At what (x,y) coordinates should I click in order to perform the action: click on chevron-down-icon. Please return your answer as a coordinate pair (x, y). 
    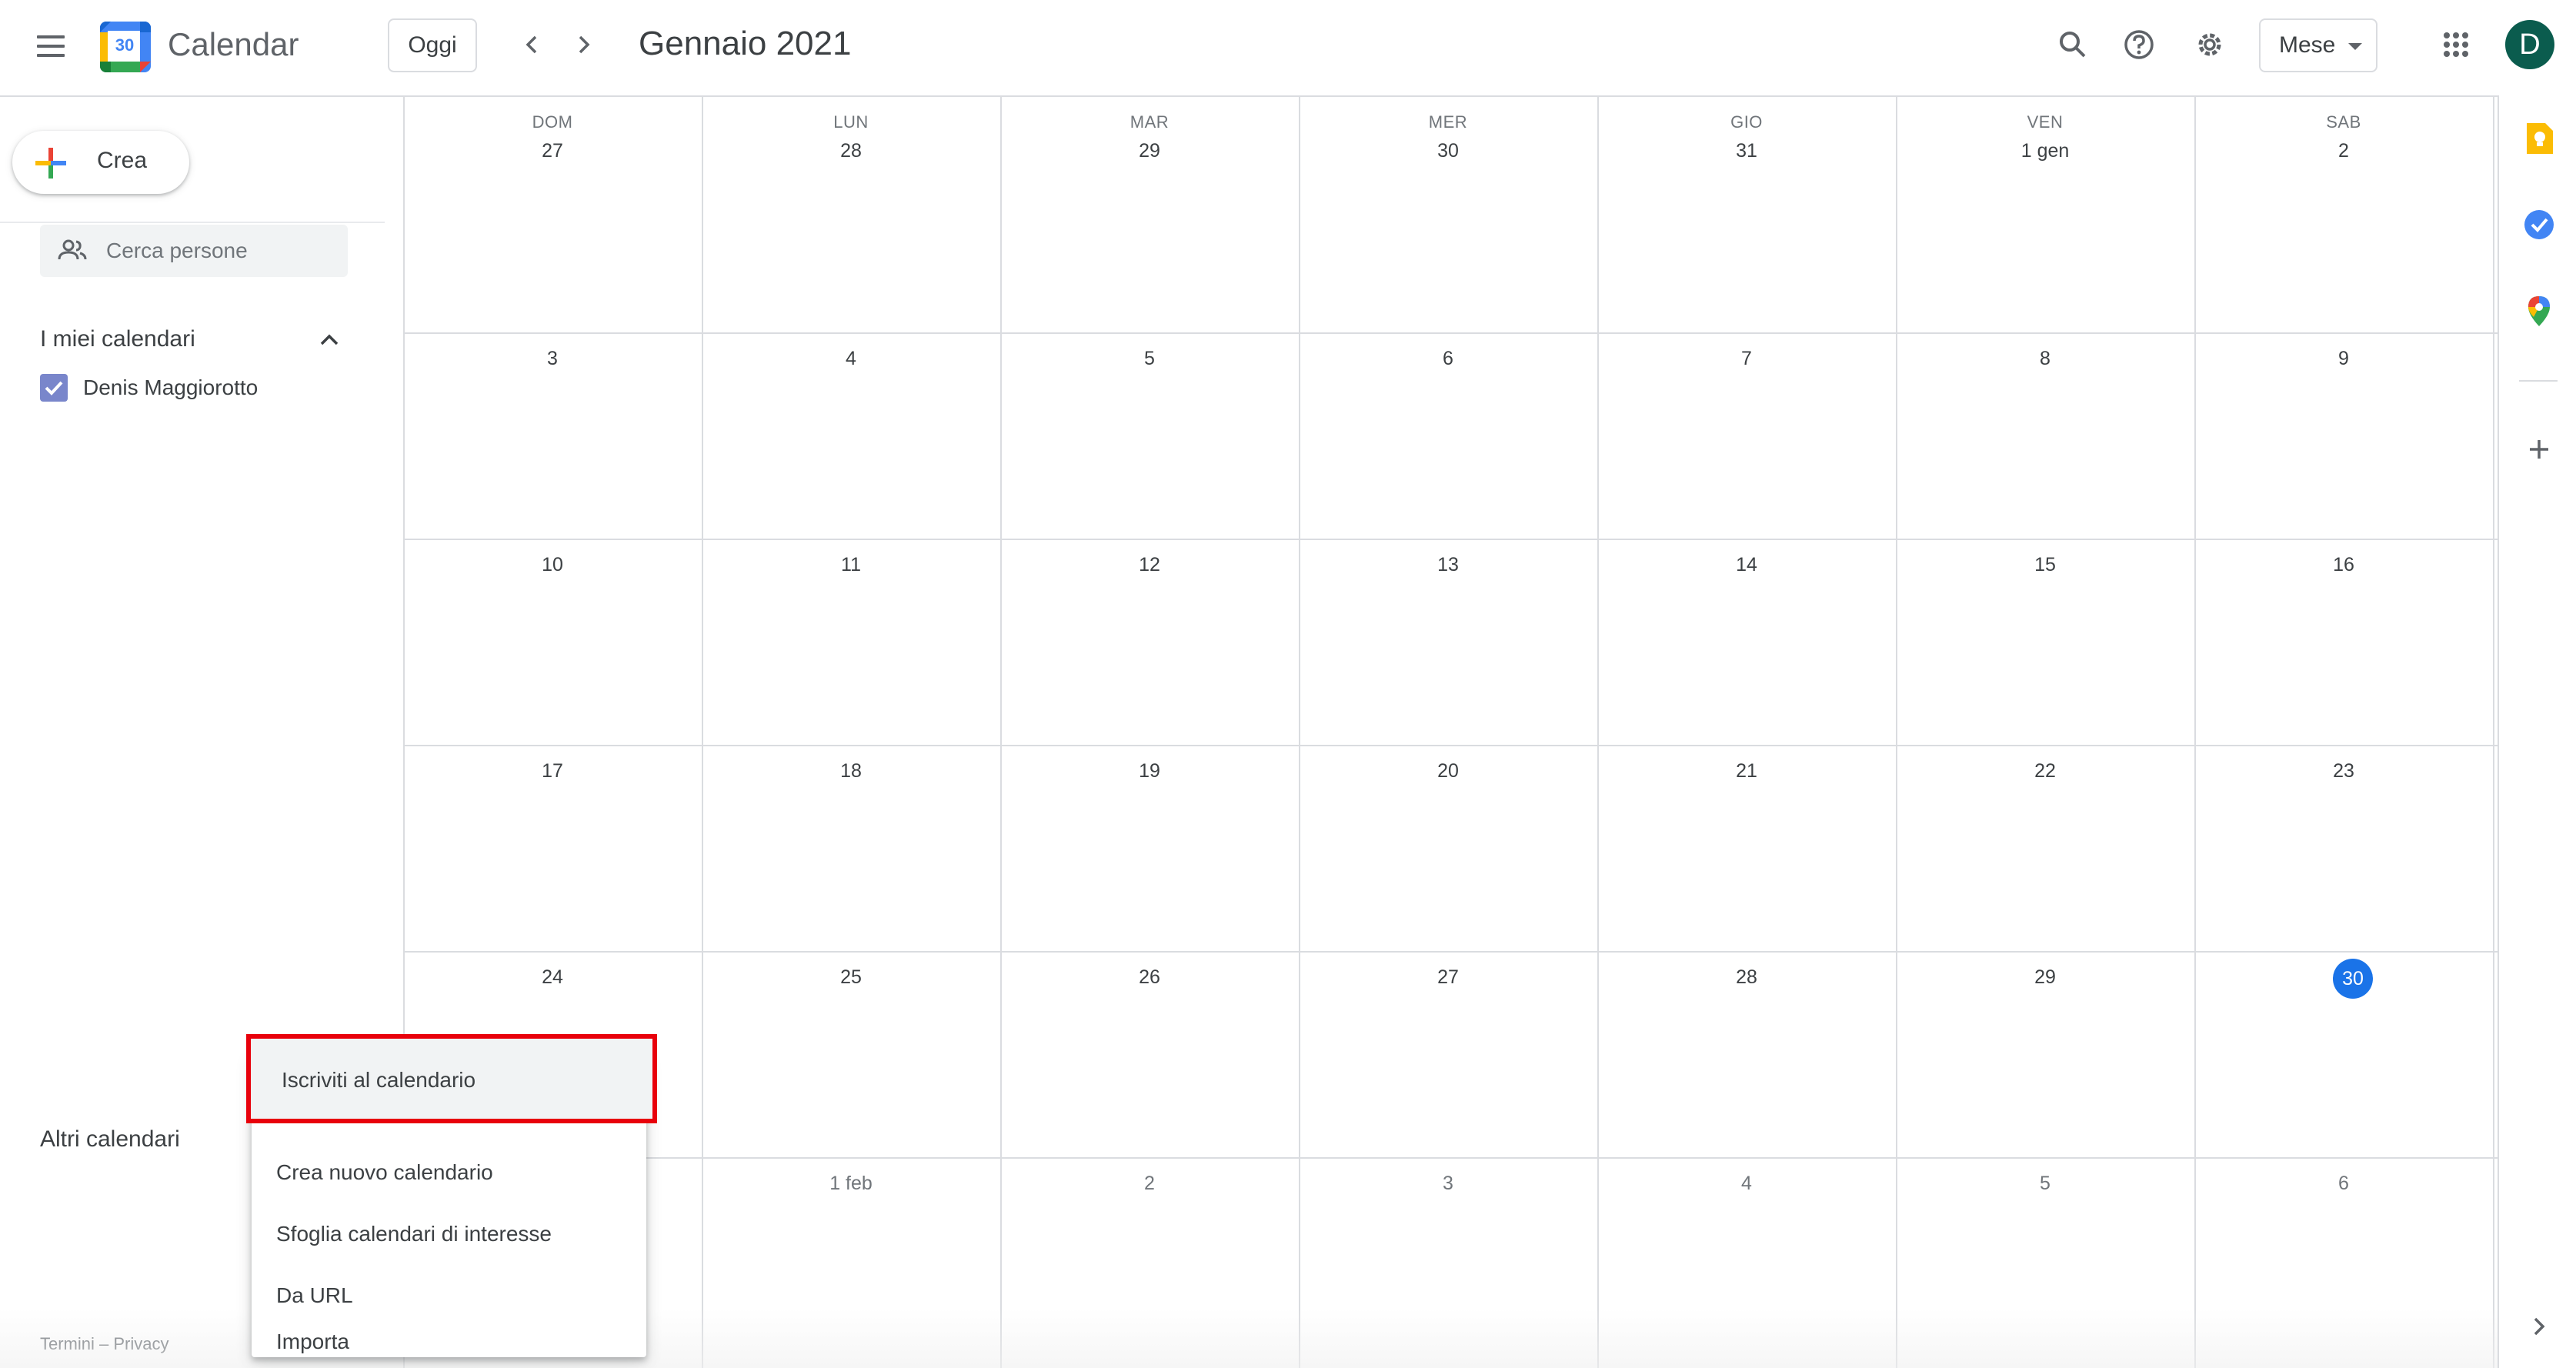
    Looking at the image, I should click on (2355, 46).